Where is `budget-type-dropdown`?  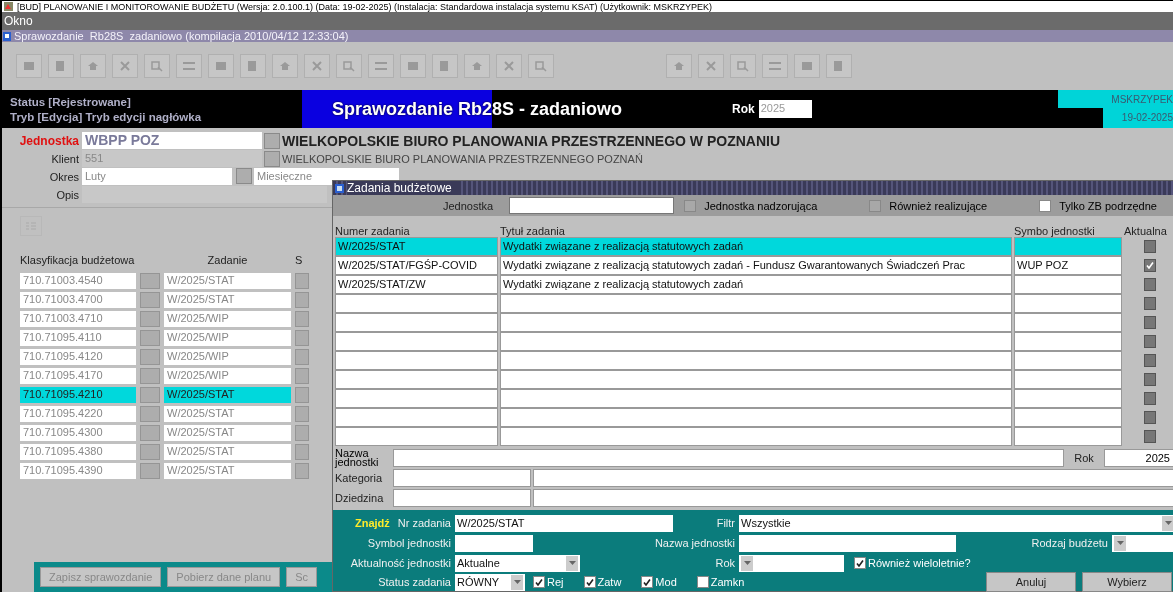
budget-type-dropdown is located at coordinates (1142, 543).